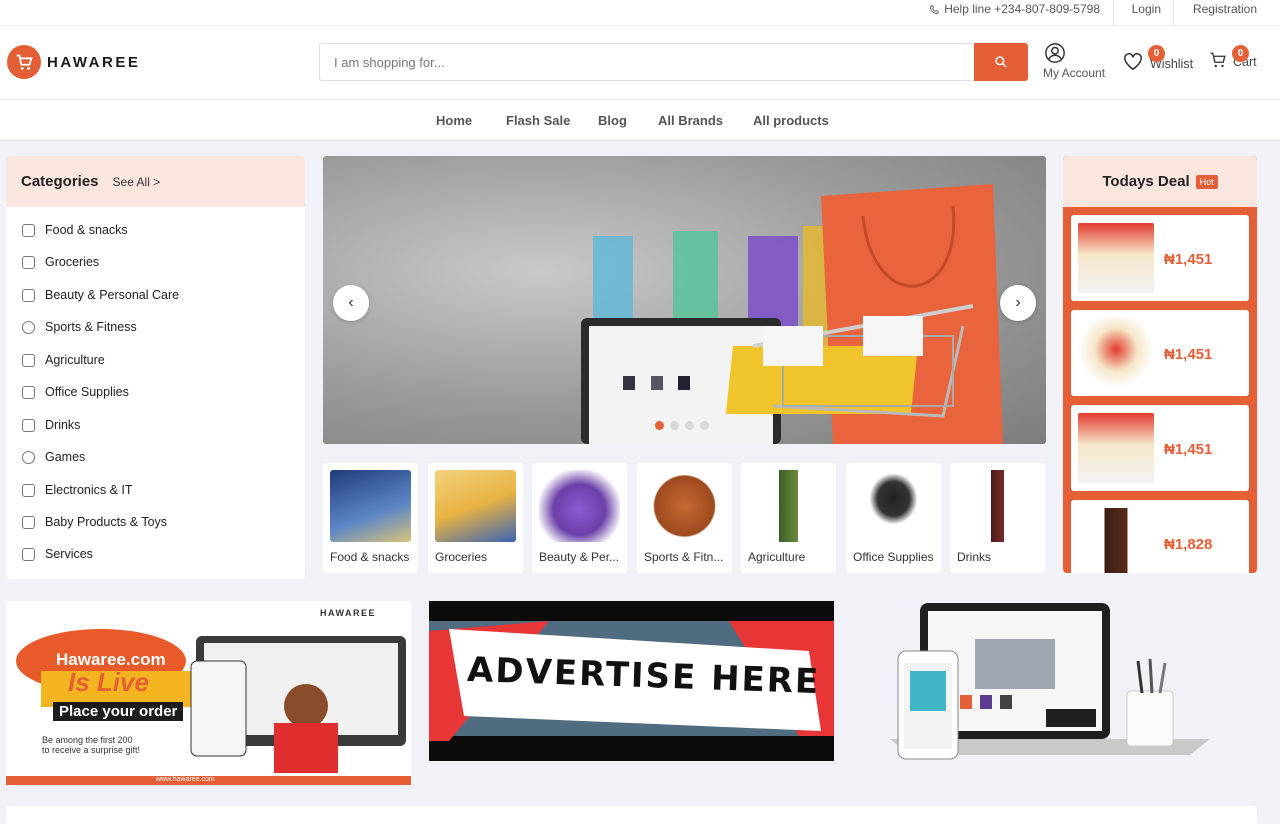  I want to click on wishlist-button: 0 Wishlist, so click(1157, 58).